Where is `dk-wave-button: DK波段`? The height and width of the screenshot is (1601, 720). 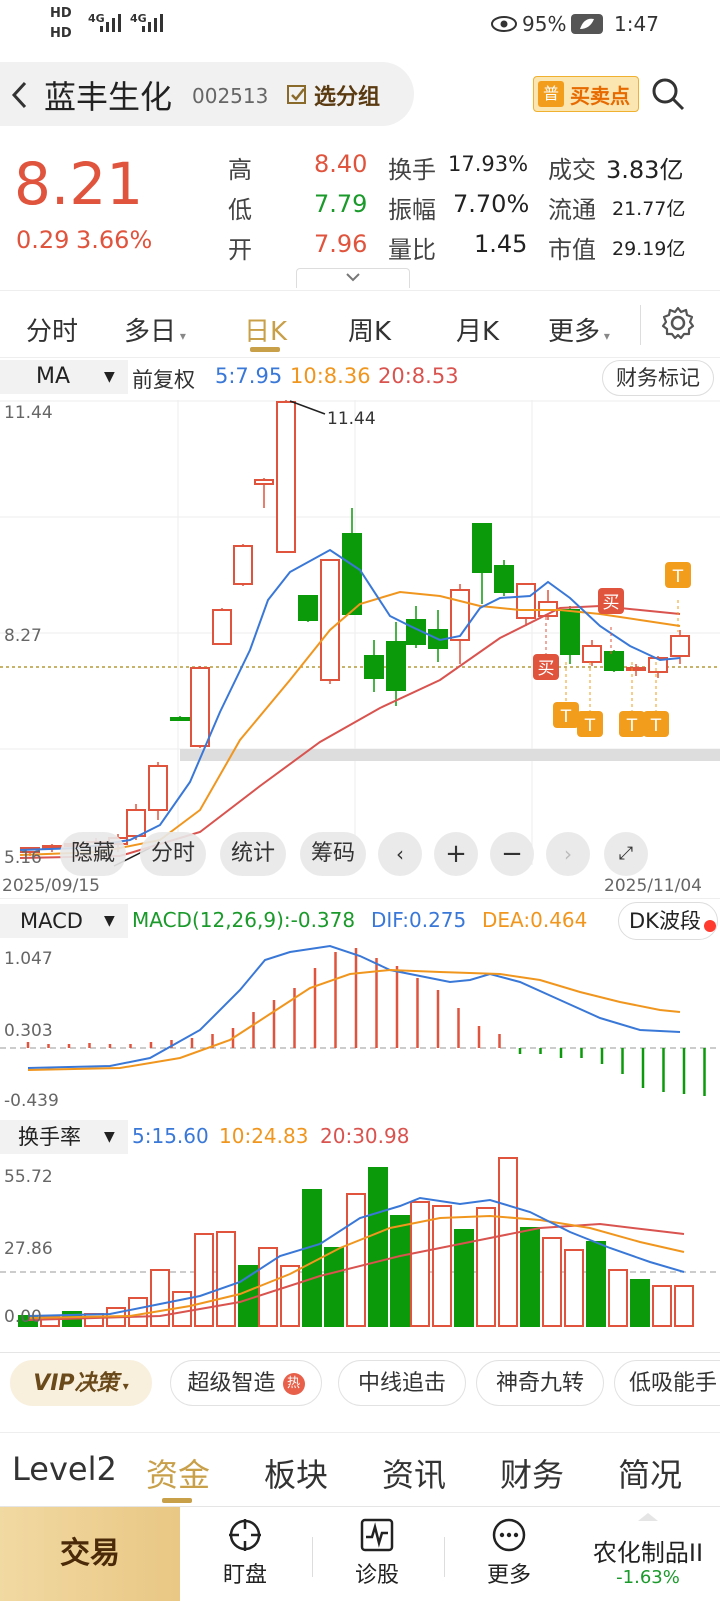
dk-wave-button: DK波段 is located at coordinates (668, 921).